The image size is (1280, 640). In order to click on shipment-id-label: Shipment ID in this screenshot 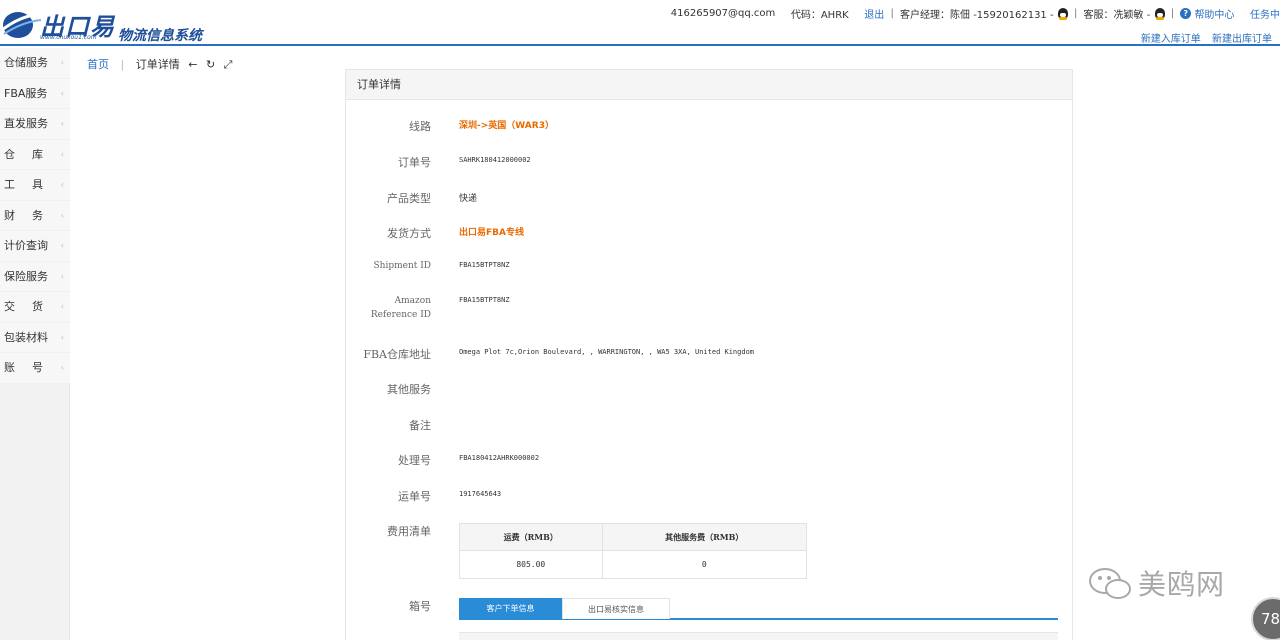, I will do `click(402, 266)`.